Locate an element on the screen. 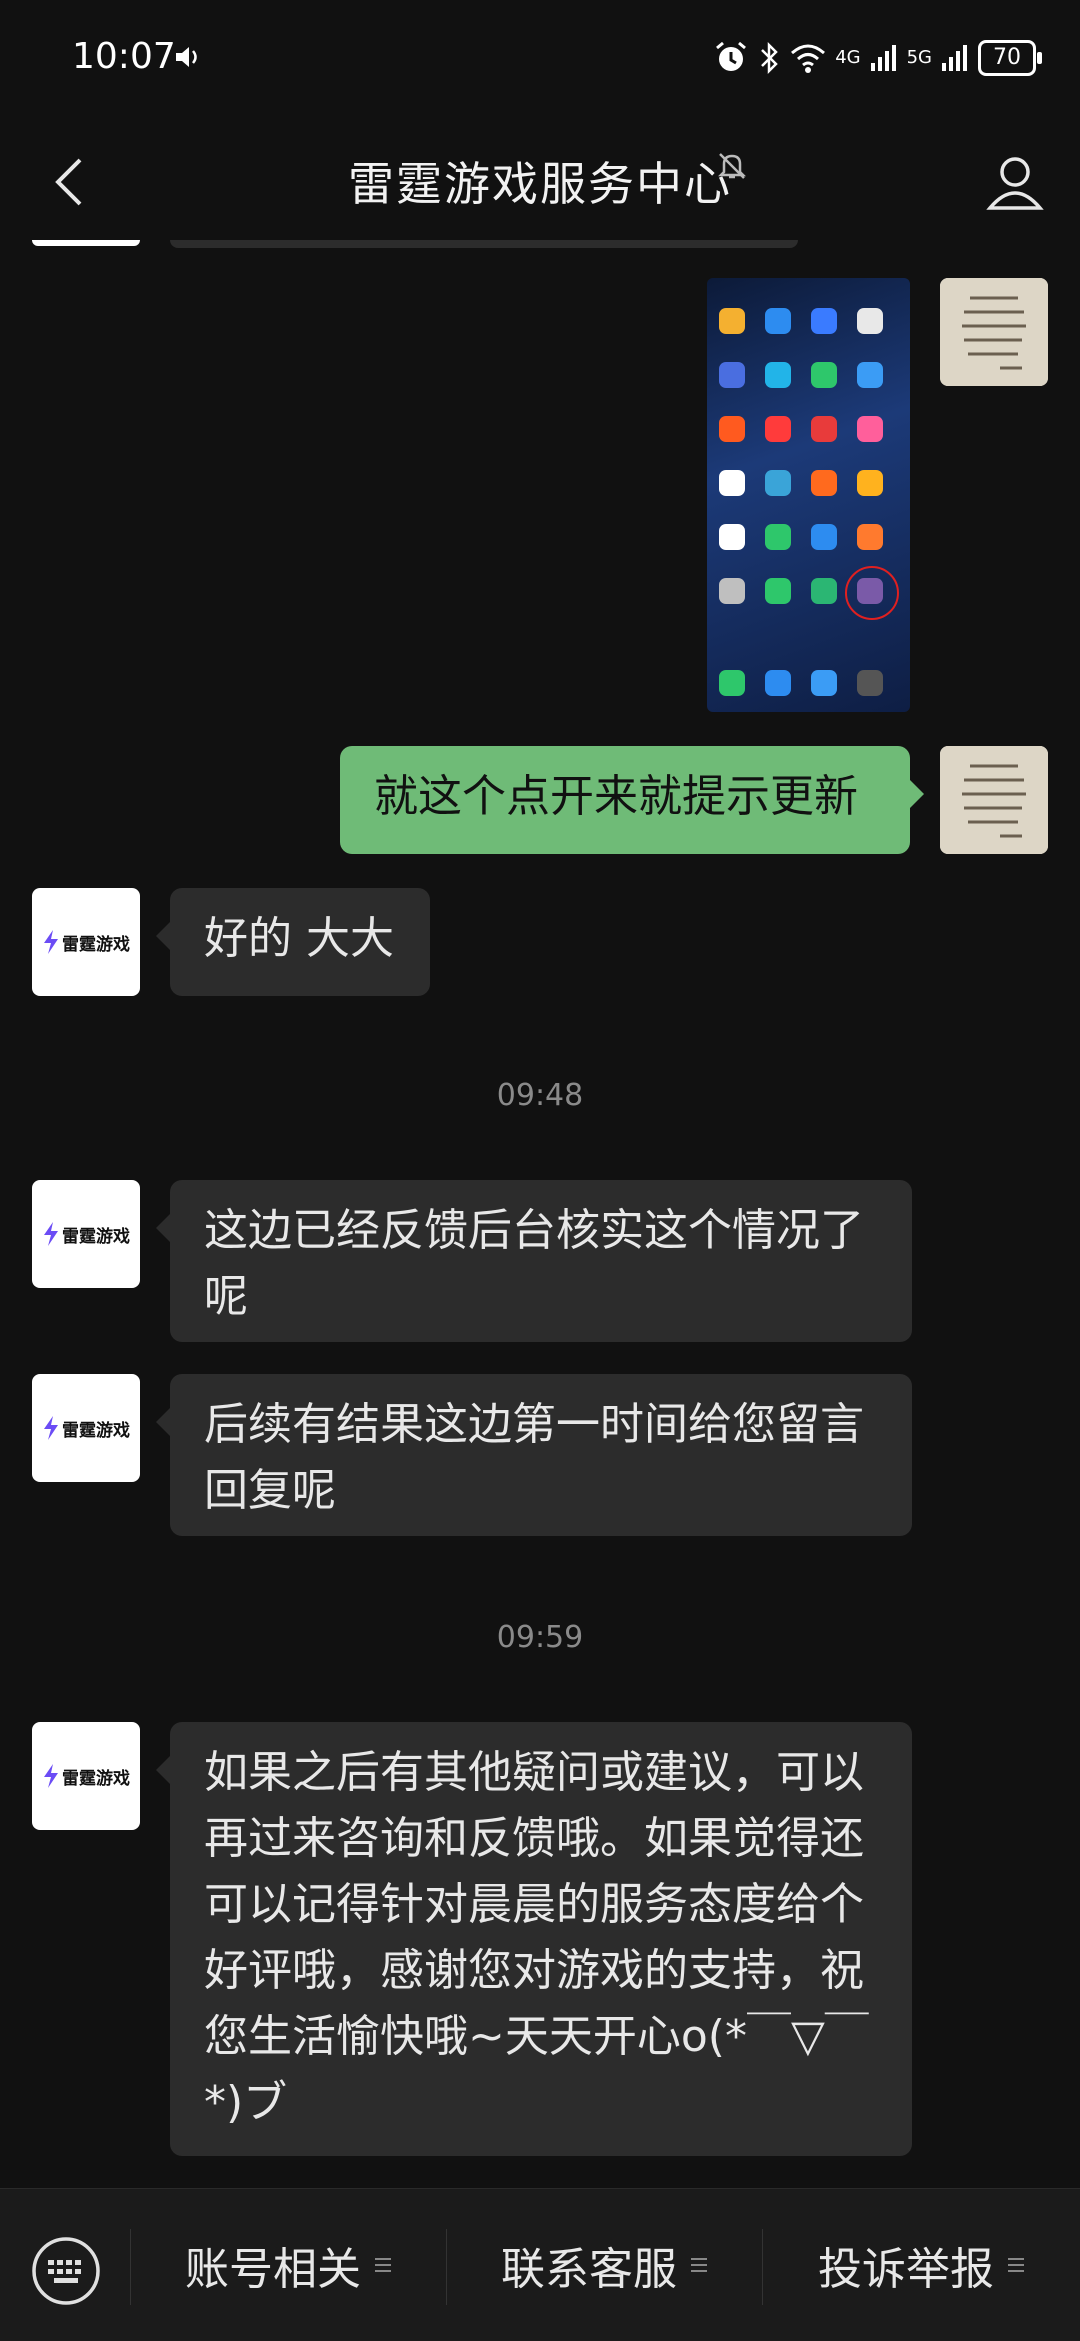 This screenshot has width=1080, height=2341. menu-account: 账号相关 is located at coordinates (288, 2265).